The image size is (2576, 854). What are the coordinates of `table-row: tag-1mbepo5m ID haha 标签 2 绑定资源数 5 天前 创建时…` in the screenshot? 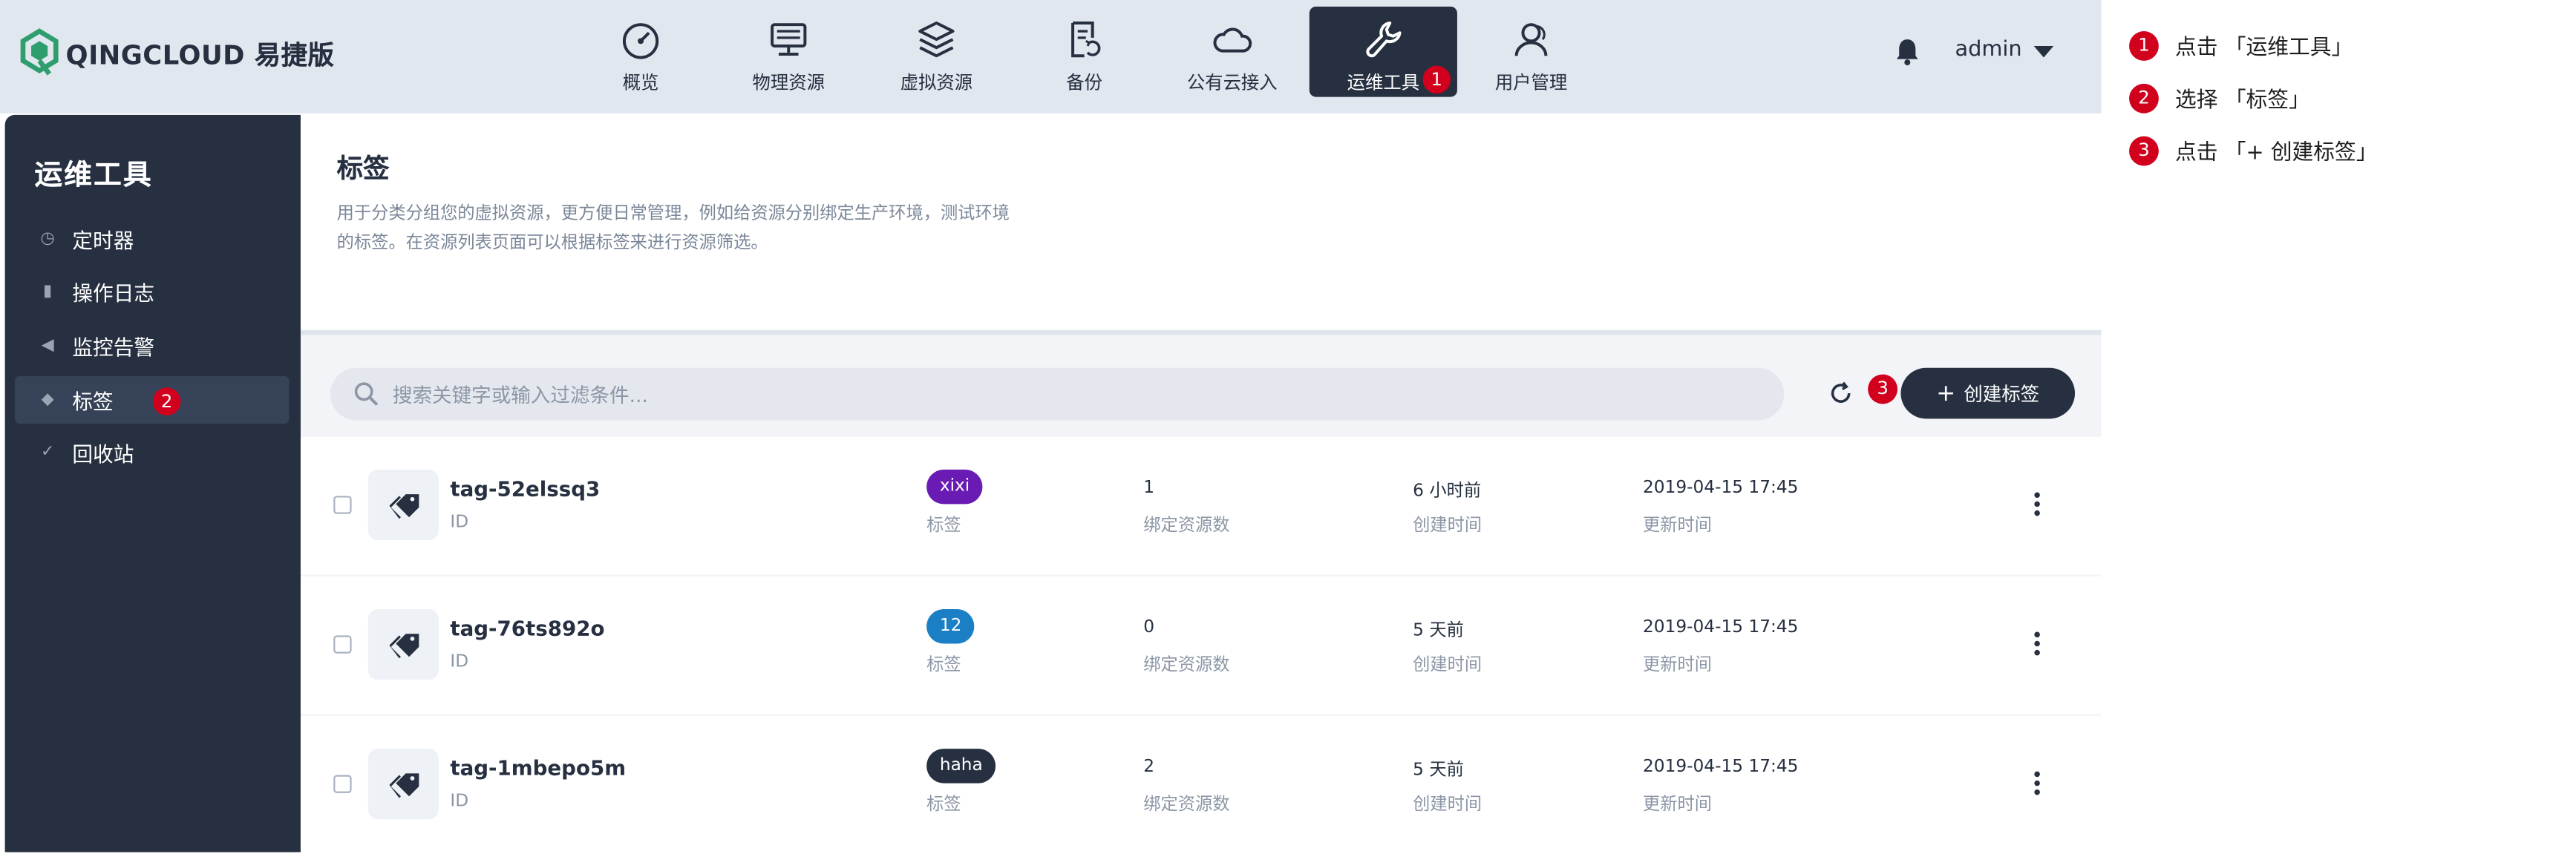 It's located at (1201, 784).